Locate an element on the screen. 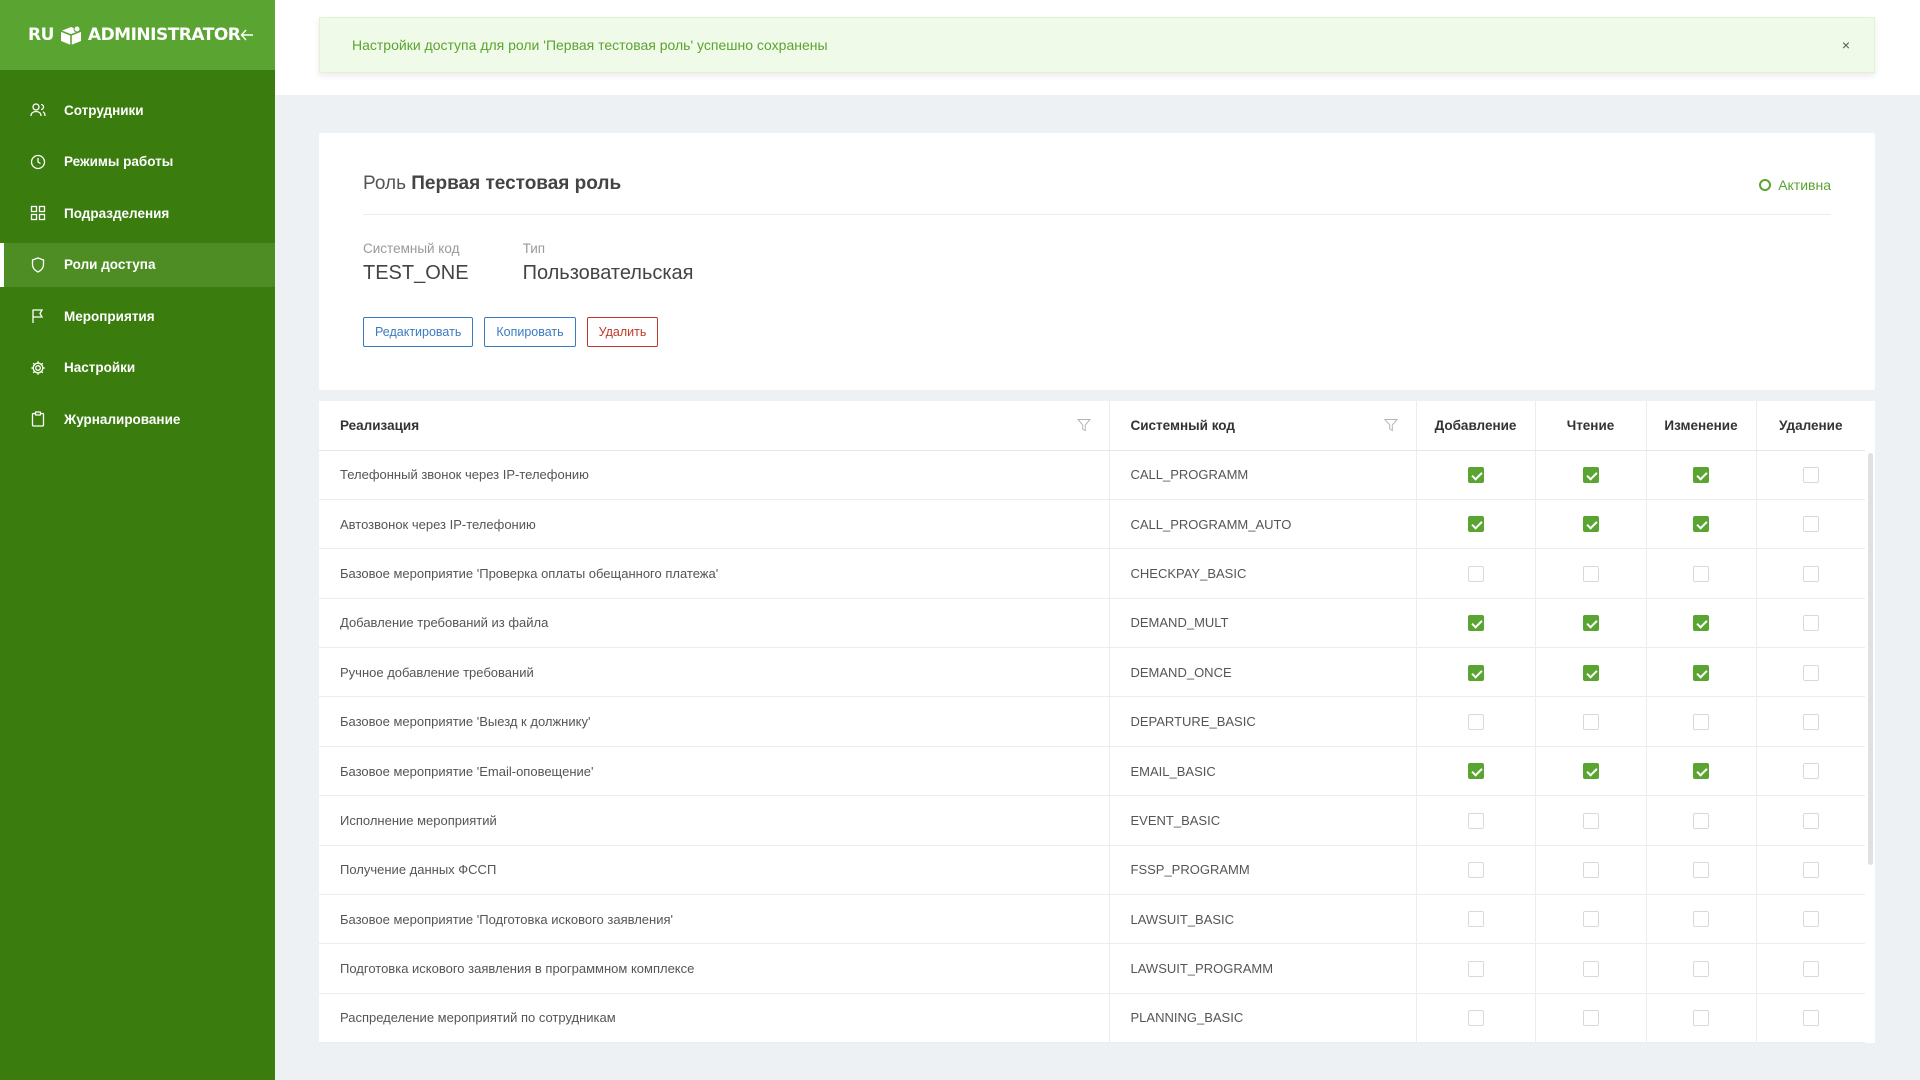 The height and width of the screenshot is (1080, 1920). system-code-cell: CALL_PROGRAMM is located at coordinates (1262, 475).